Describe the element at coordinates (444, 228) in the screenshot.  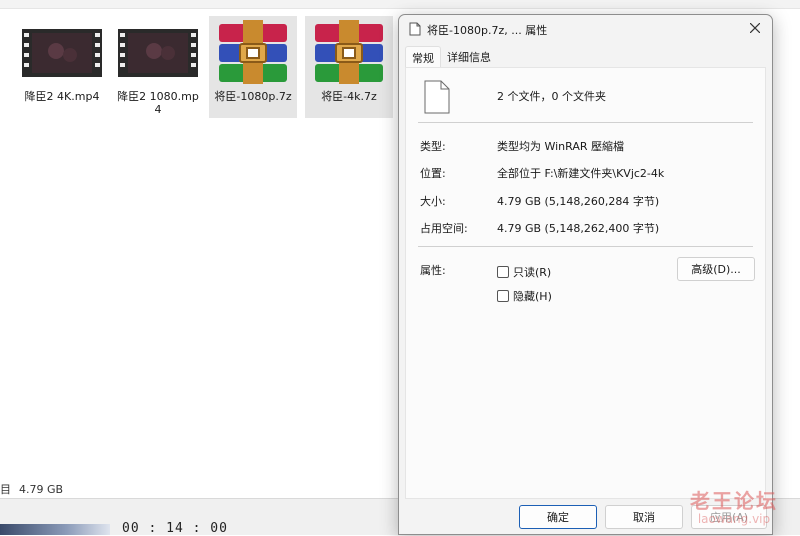
I see `size-on-disk-label: 占用空间:` at that location.